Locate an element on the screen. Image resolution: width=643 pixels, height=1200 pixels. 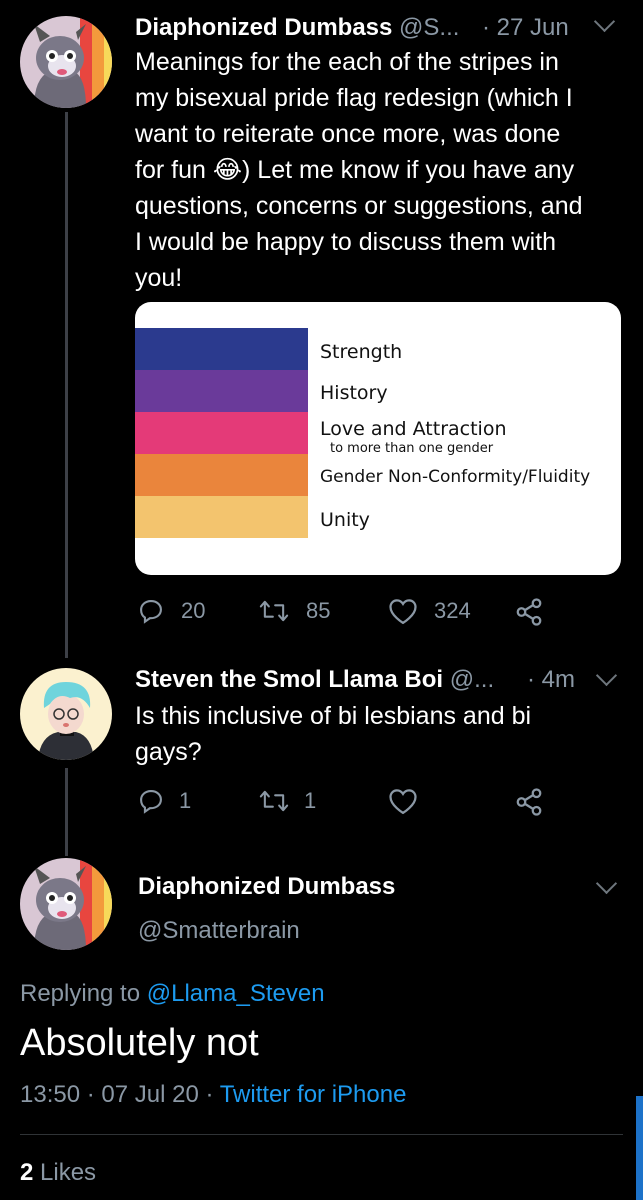
replying-to: Replying to @Llama_Steven is located at coordinates (172, 993).